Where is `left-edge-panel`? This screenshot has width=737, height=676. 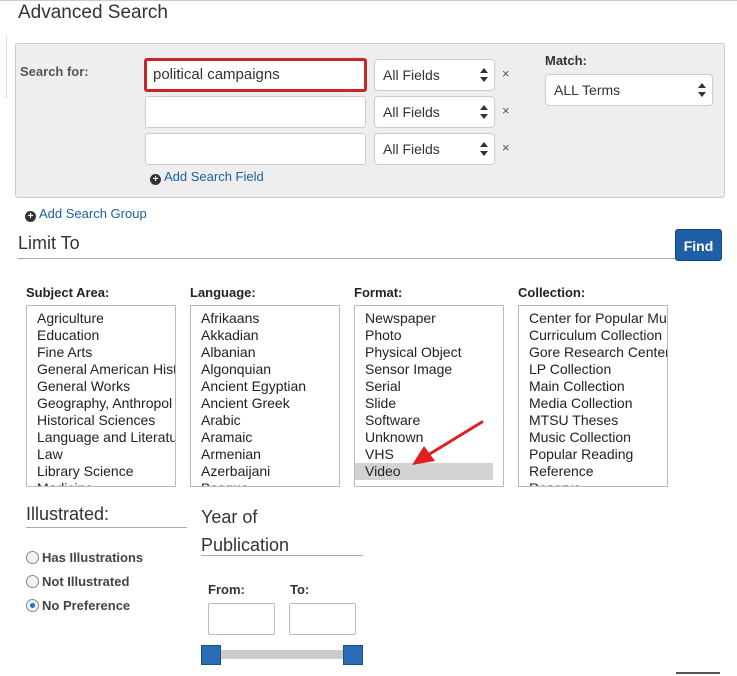 left-edge-panel is located at coordinates (3, 67).